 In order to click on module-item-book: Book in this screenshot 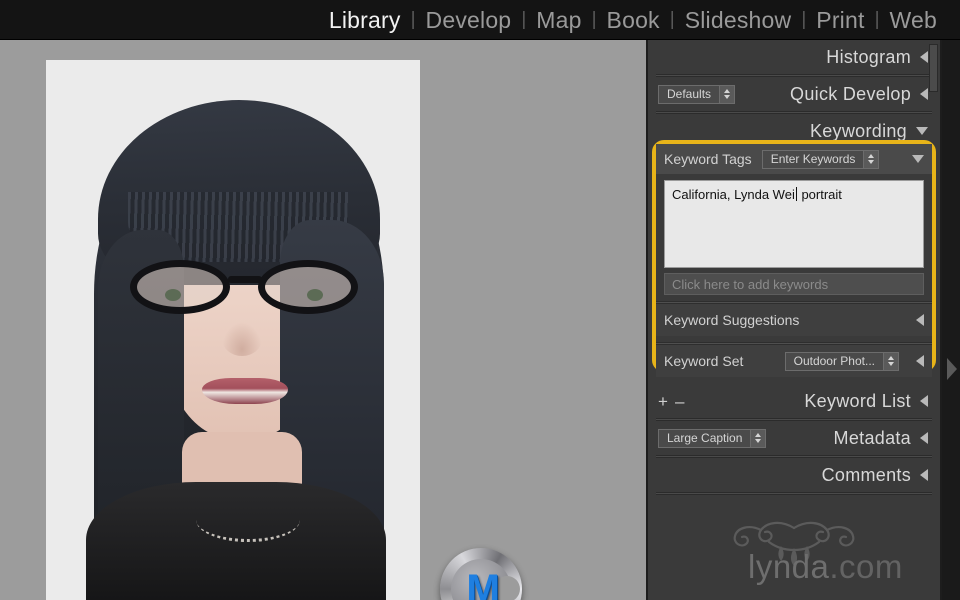, I will do `click(633, 20)`.